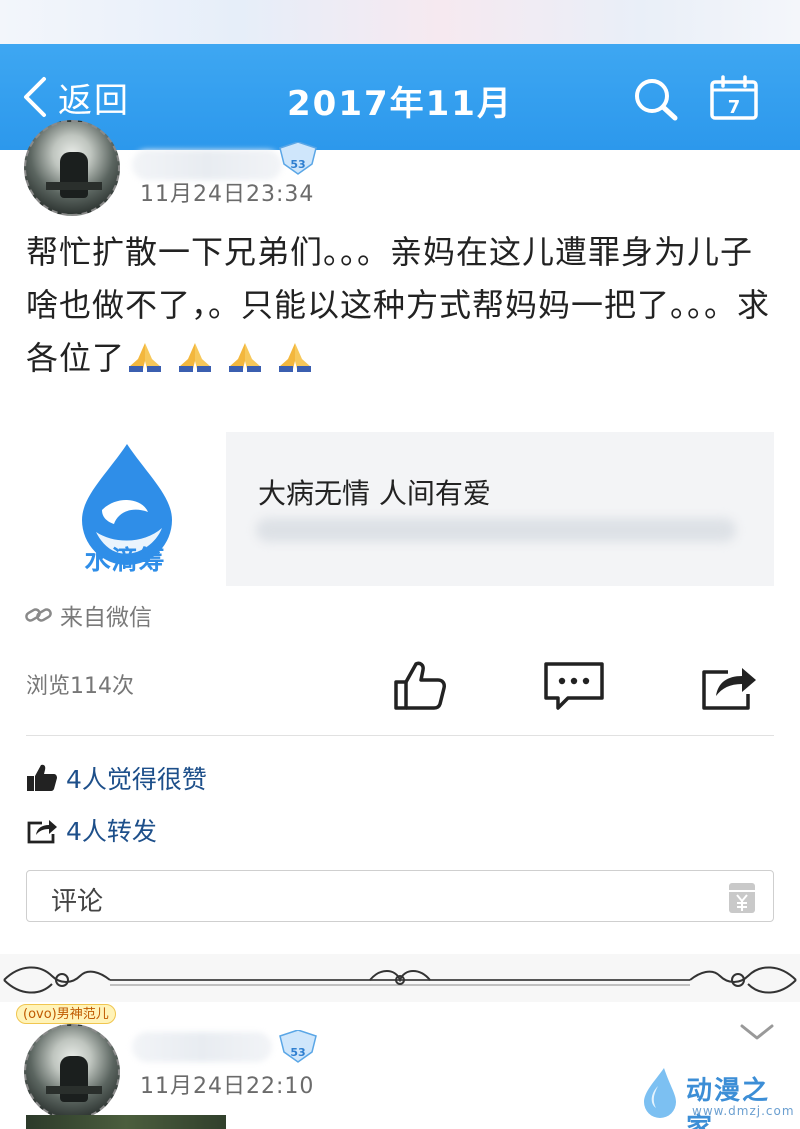 Image resolution: width=800 pixels, height=1129 pixels. What do you see at coordinates (136, 779) in the screenshot?
I see `likes-label: 4人觉得很赞` at bounding box center [136, 779].